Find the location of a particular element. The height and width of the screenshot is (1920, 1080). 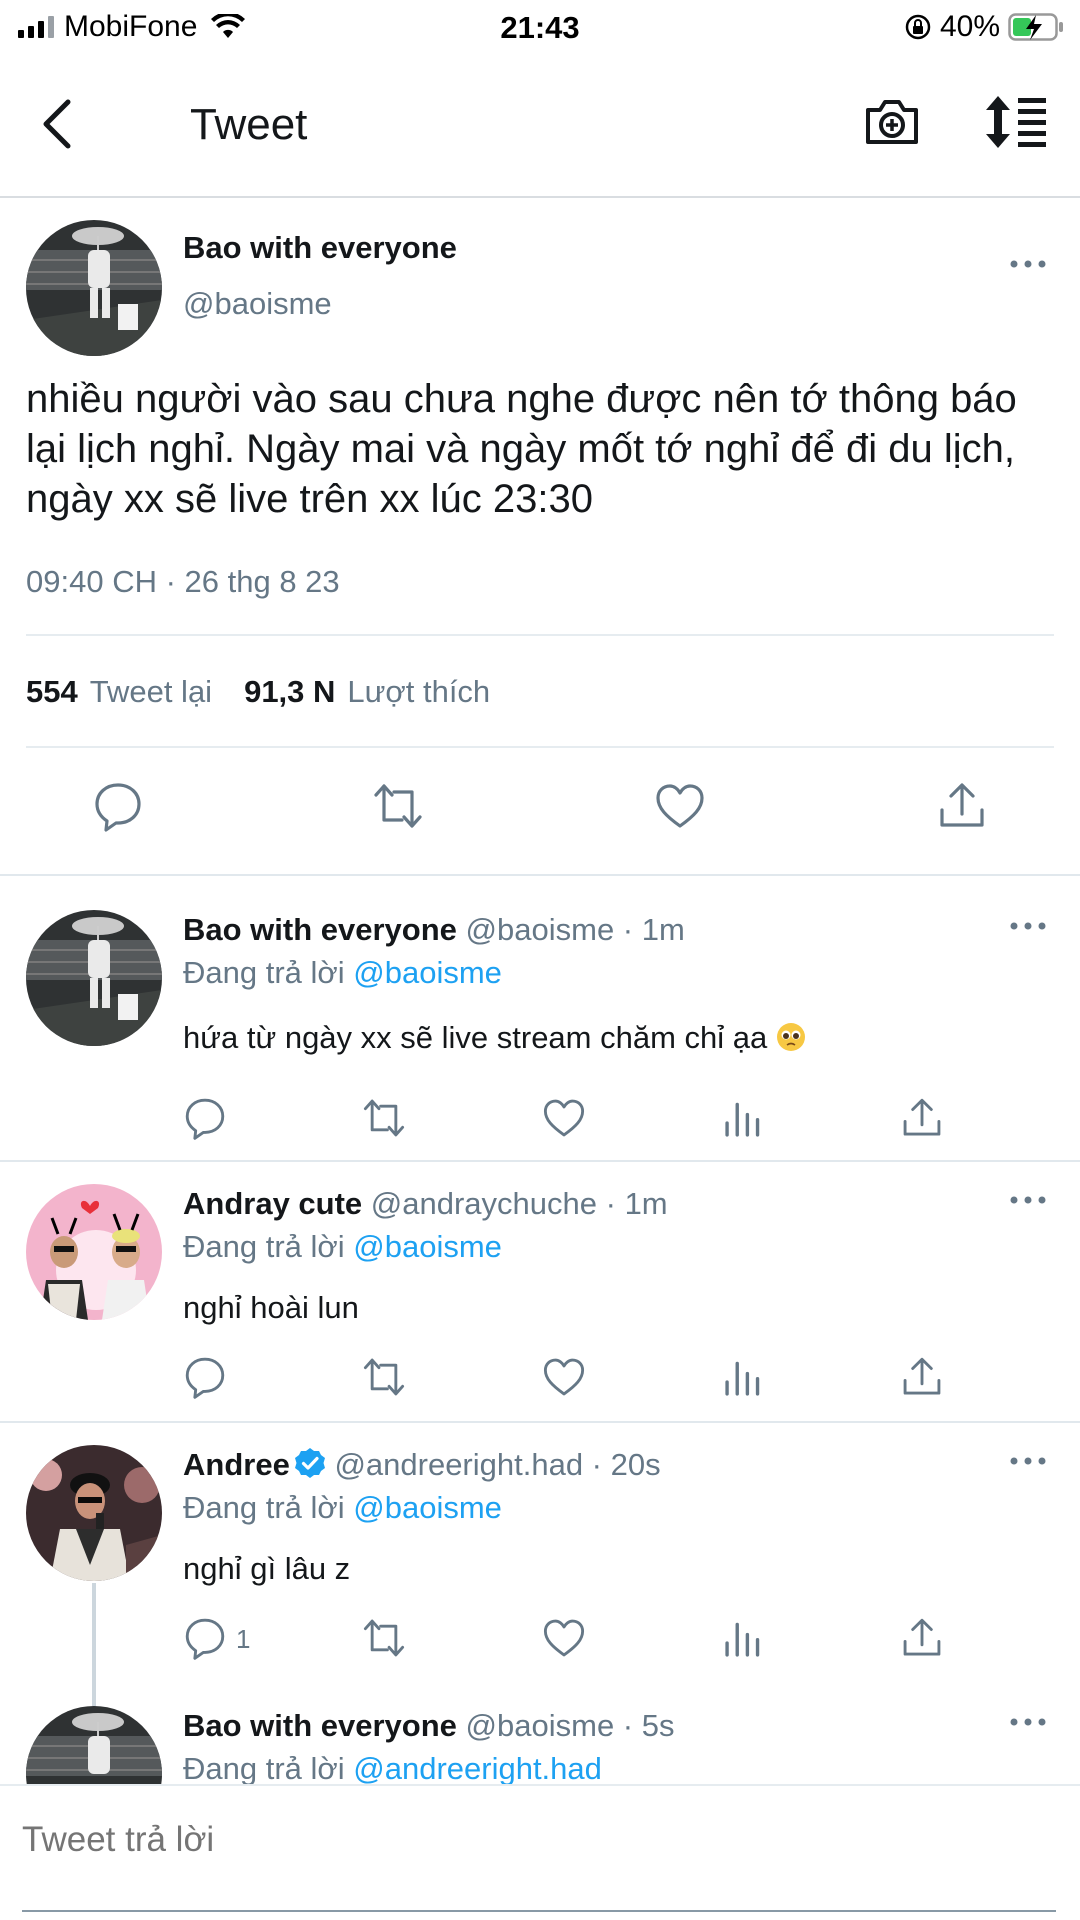

camera-plus-icon is located at coordinates (892, 122).